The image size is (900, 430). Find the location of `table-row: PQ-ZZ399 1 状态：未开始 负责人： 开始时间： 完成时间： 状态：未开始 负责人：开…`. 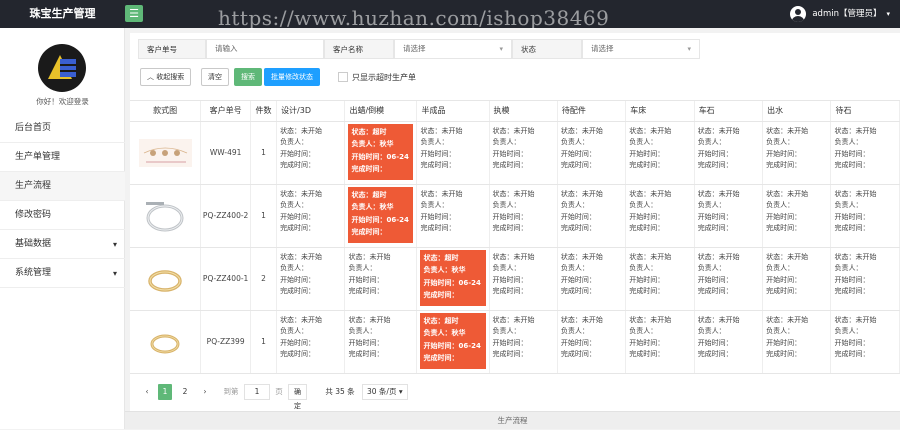

table-row: PQ-ZZ399 1 状态：未开始 负责人： 开始时间： 完成时间： 状态：未开始 负责人：开… is located at coordinates (515, 342).